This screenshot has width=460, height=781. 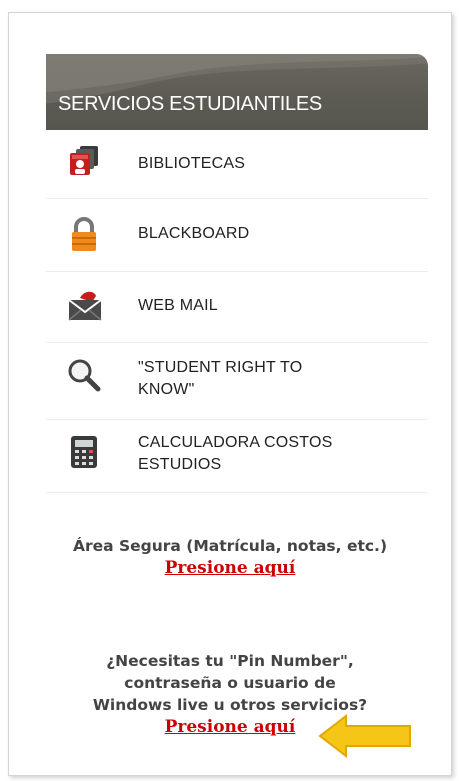 What do you see at coordinates (230, 546) in the screenshot?
I see `secure-area-text: Área Segura (Matrícula, notas, etc.)` at bounding box center [230, 546].